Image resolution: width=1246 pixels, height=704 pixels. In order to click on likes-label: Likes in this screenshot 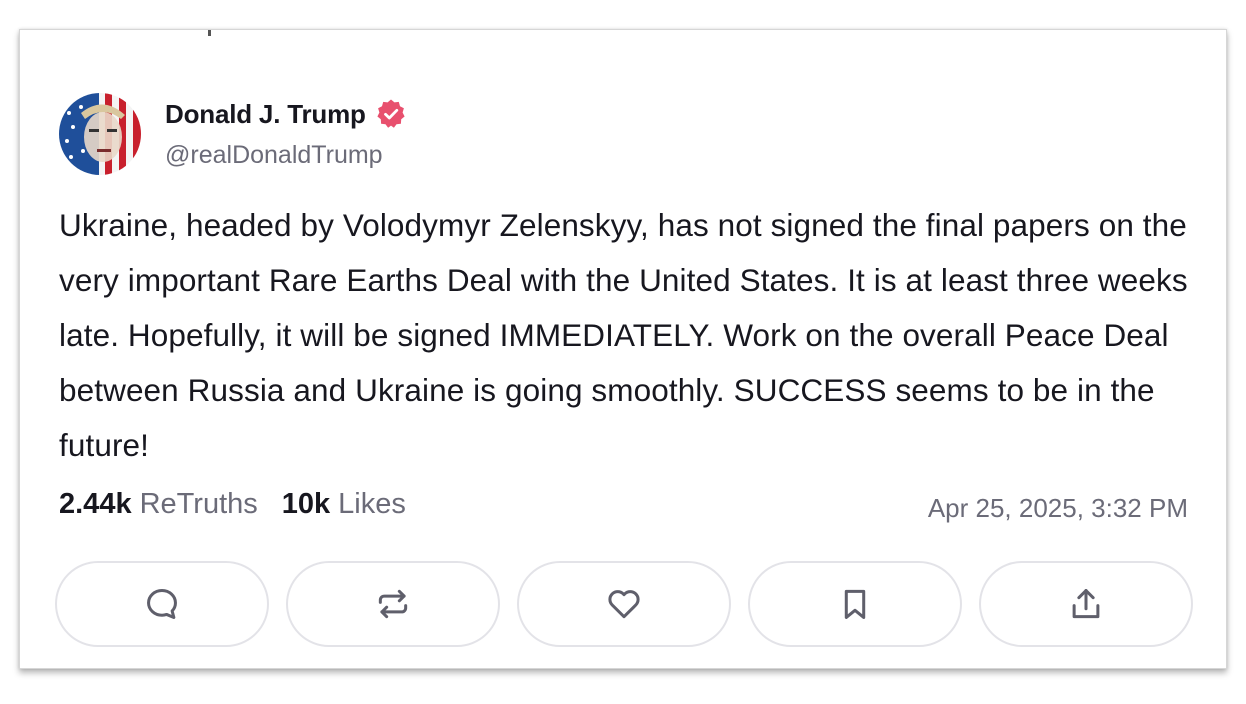, I will do `click(372, 504)`.